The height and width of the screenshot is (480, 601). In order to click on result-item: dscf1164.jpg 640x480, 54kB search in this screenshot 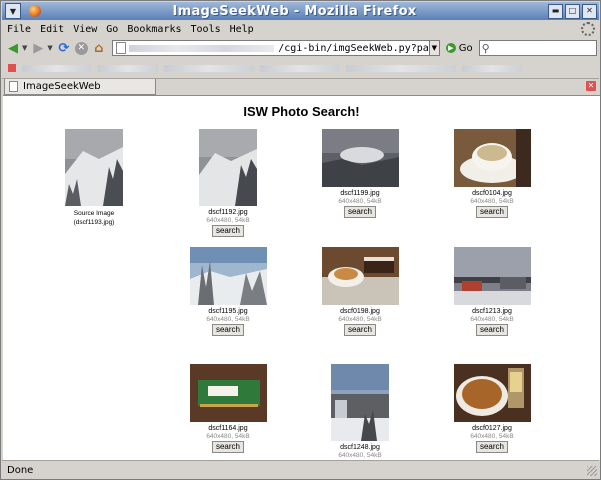, I will do `click(228, 408)`.